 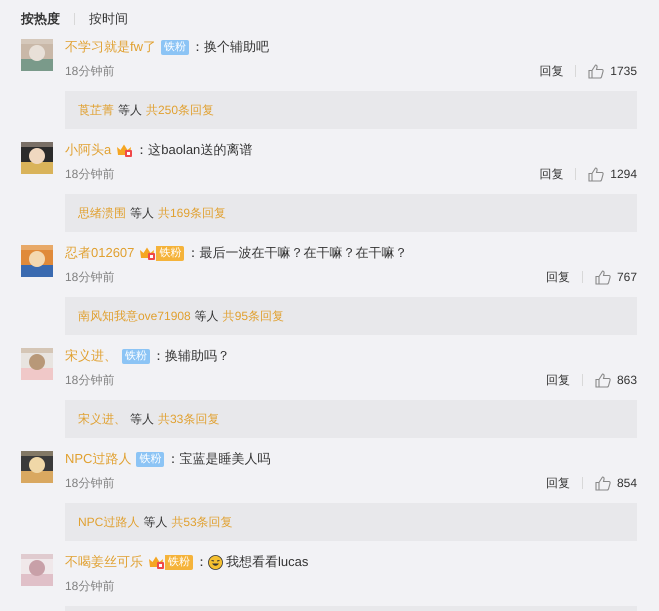 I want to click on user-name: NPC过路人, so click(x=98, y=459).